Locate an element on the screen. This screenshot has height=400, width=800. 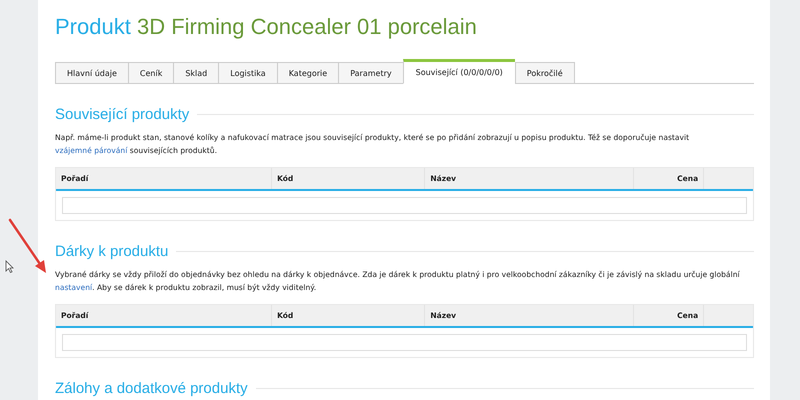
tab: Ceník is located at coordinates (151, 73).